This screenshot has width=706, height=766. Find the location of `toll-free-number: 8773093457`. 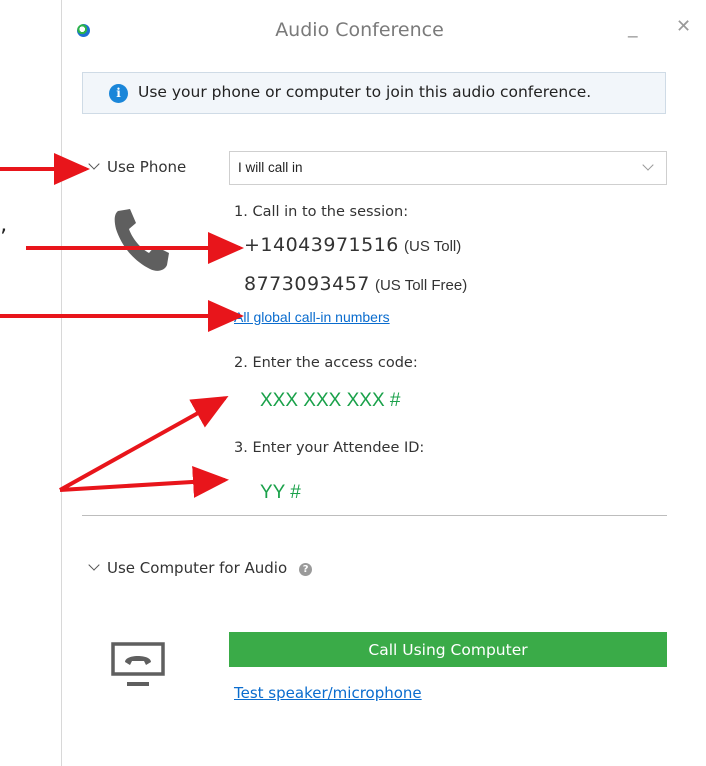

toll-free-number: 8773093457 is located at coordinates (307, 284).